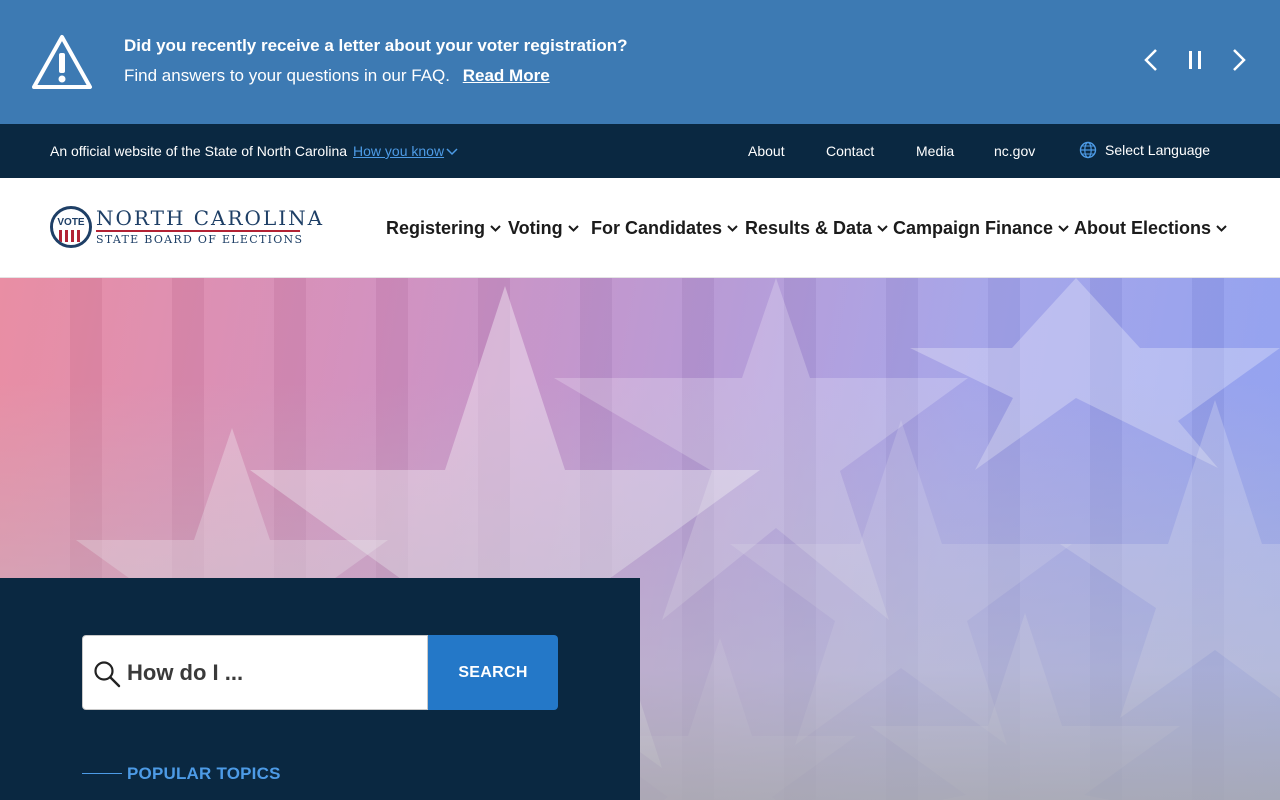  Describe the element at coordinates (436, 227) in the screenshot. I see `nav-label: Registering` at that location.